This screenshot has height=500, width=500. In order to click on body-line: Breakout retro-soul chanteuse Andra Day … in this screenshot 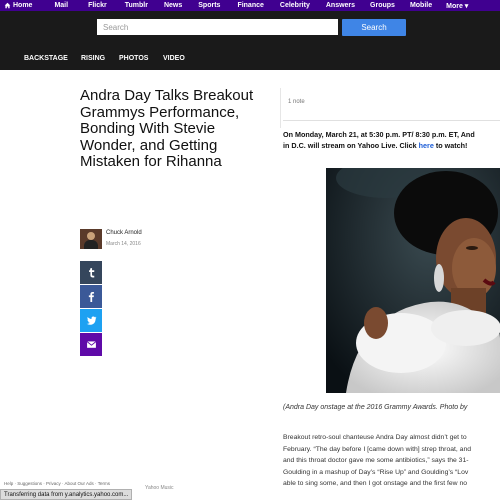, I will do `click(375, 437)`.